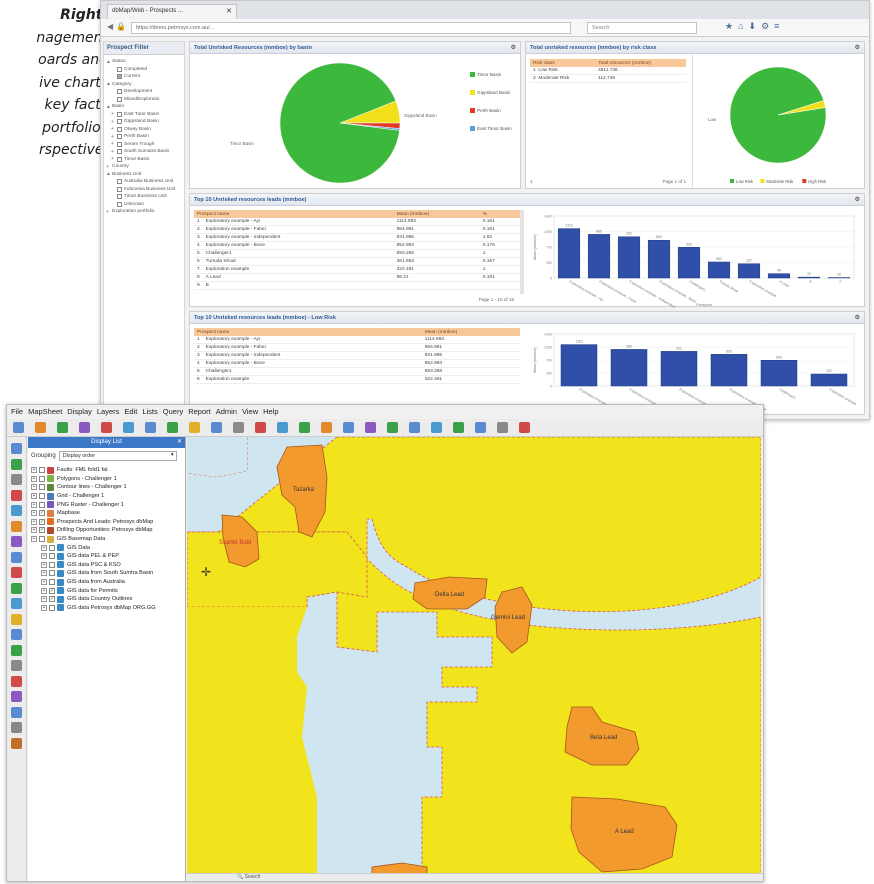 The width and height of the screenshot is (874, 884). Describe the element at coordinates (357, 261) in the screenshot. I see `table-row: 6 Turtuda Shoal 361.663 0.157` at that location.